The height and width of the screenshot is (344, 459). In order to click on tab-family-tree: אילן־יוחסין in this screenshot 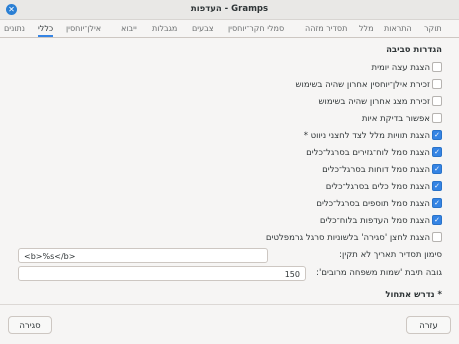, I will do `click(83, 28)`.